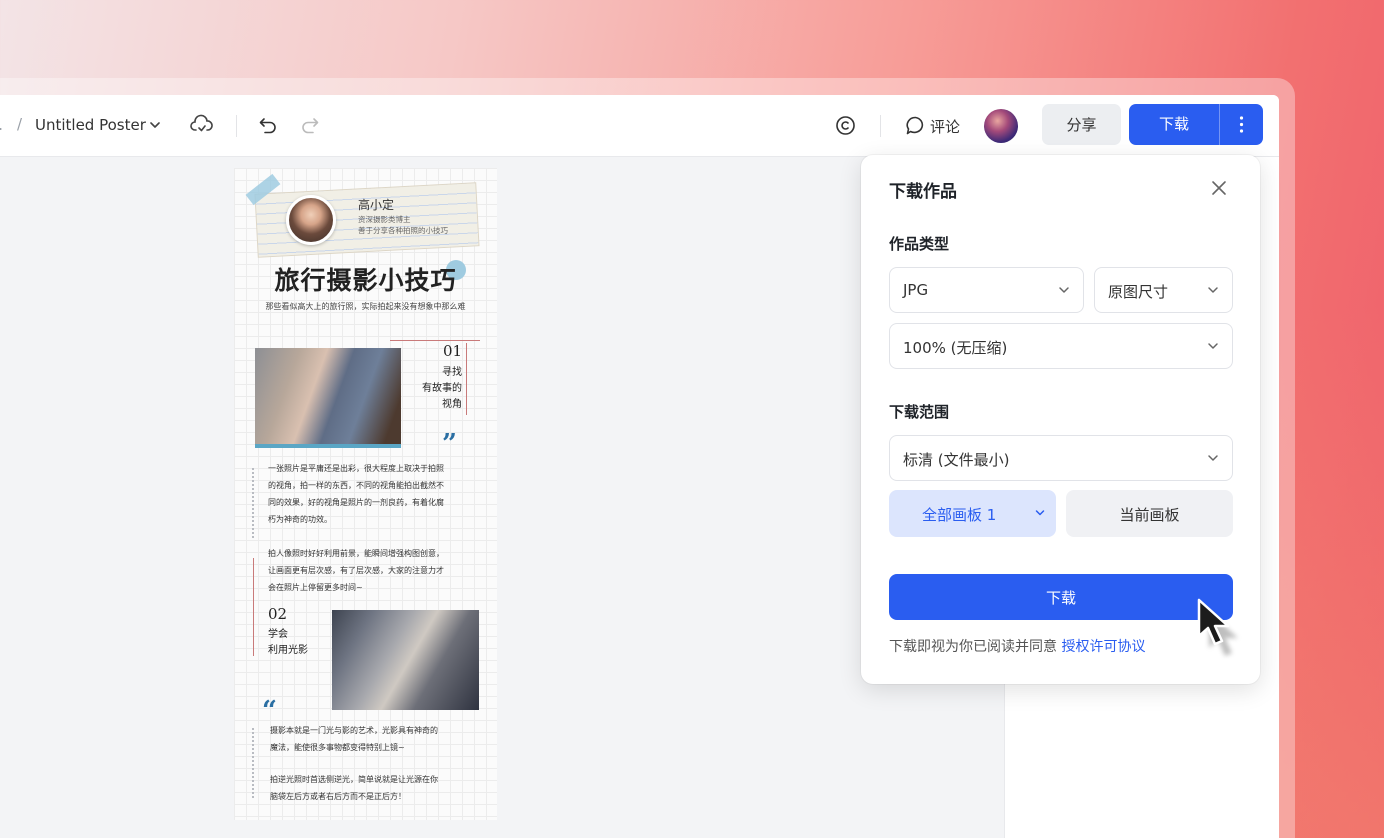 The height and width of the screenshot is (838, 1384). I want to click on more-vertical-icon, so click(1241, 124).